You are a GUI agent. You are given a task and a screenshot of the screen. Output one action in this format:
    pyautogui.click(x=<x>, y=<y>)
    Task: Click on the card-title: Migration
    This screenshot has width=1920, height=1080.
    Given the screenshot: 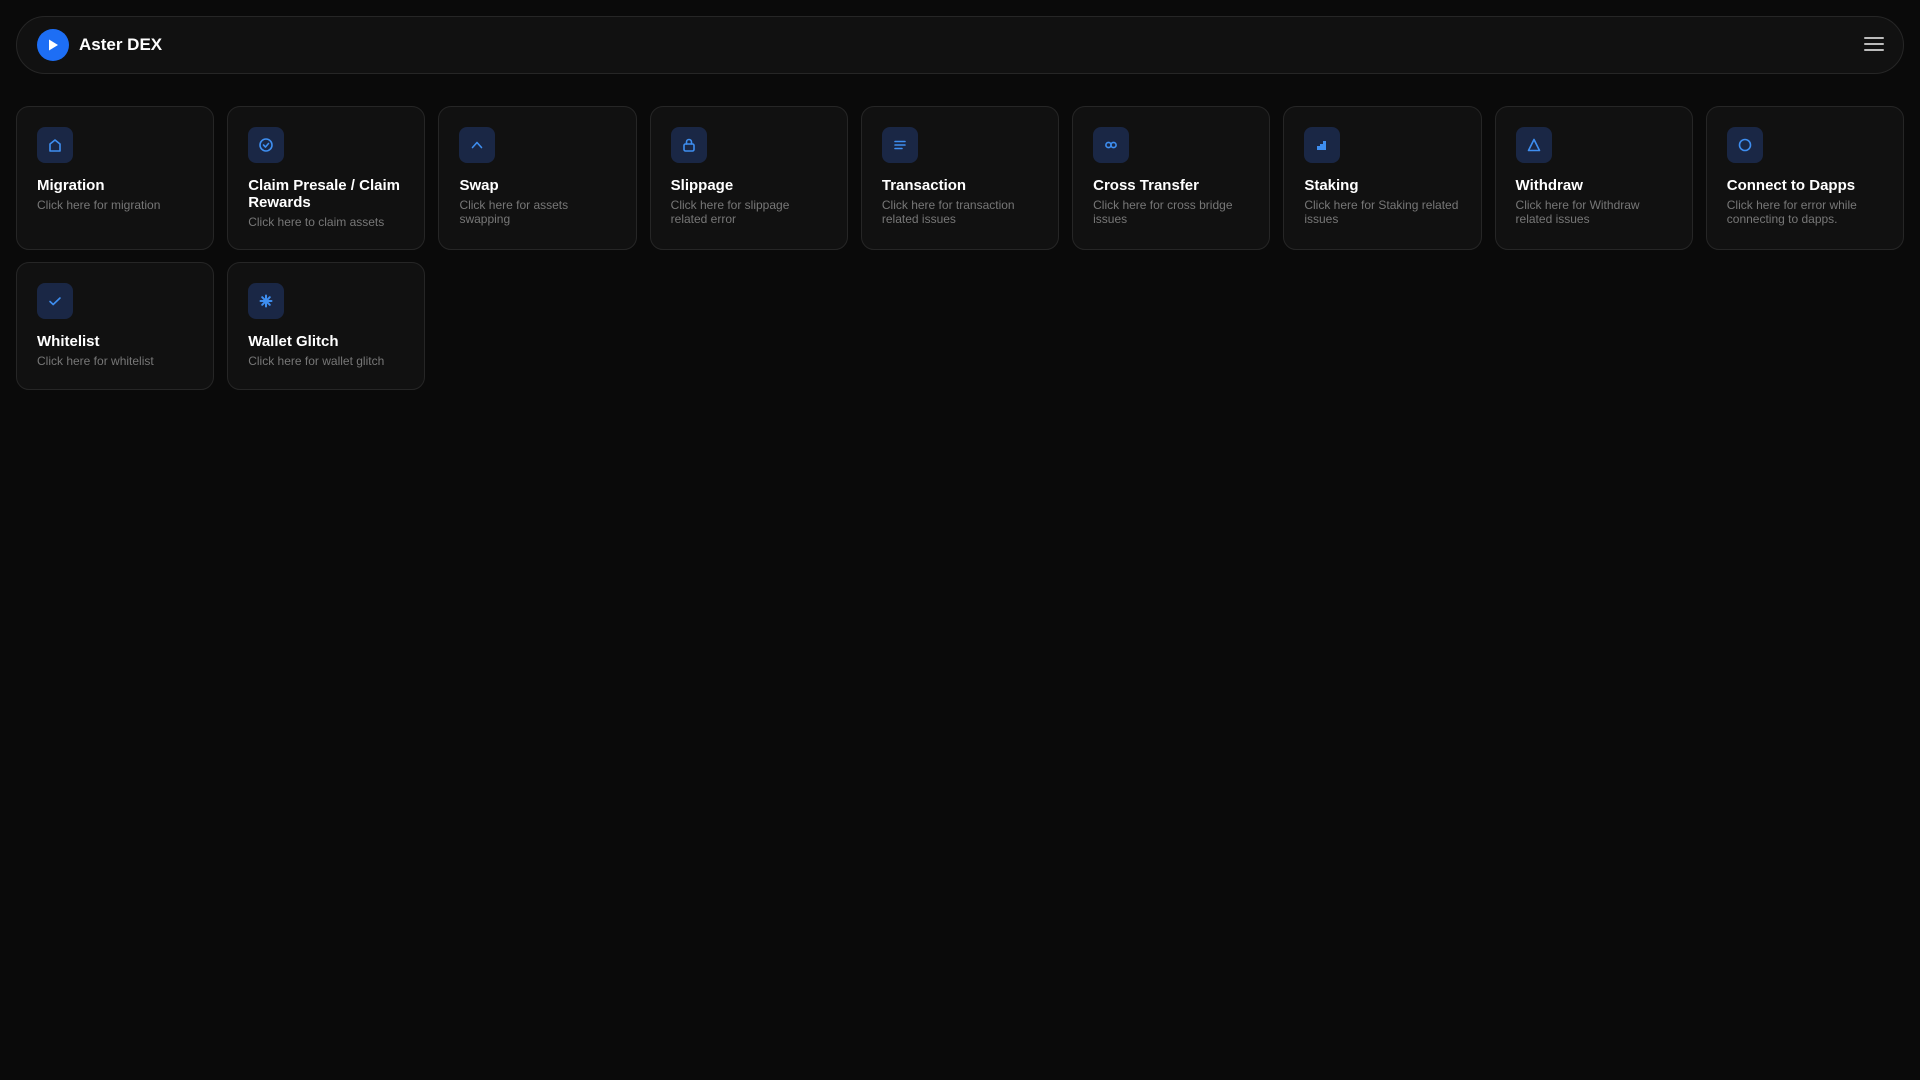 What is the action you would take?
    pyautogui.click(x=71, y=185)
    